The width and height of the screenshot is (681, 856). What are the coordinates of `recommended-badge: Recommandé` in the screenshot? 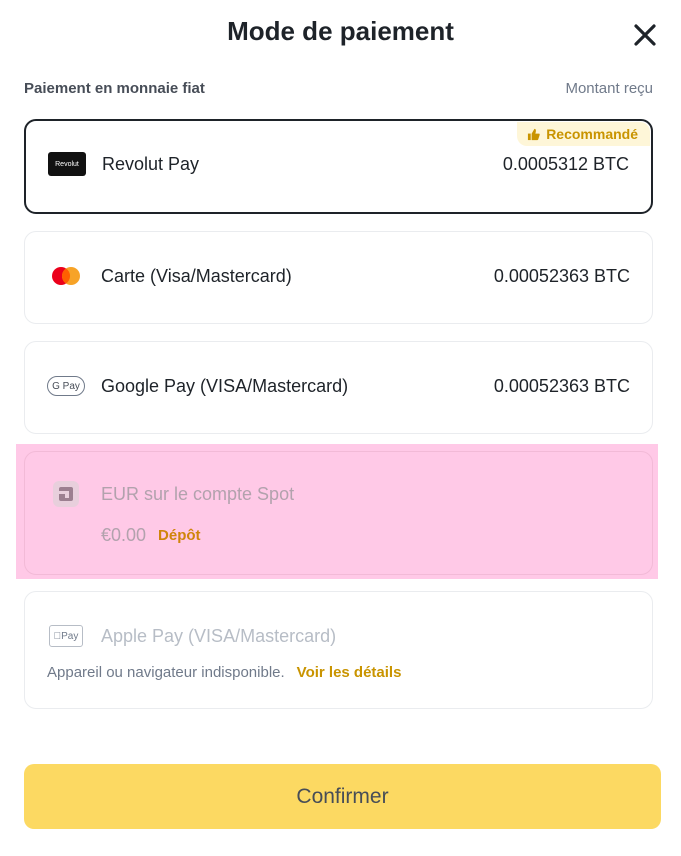 It's located at (583, 134).